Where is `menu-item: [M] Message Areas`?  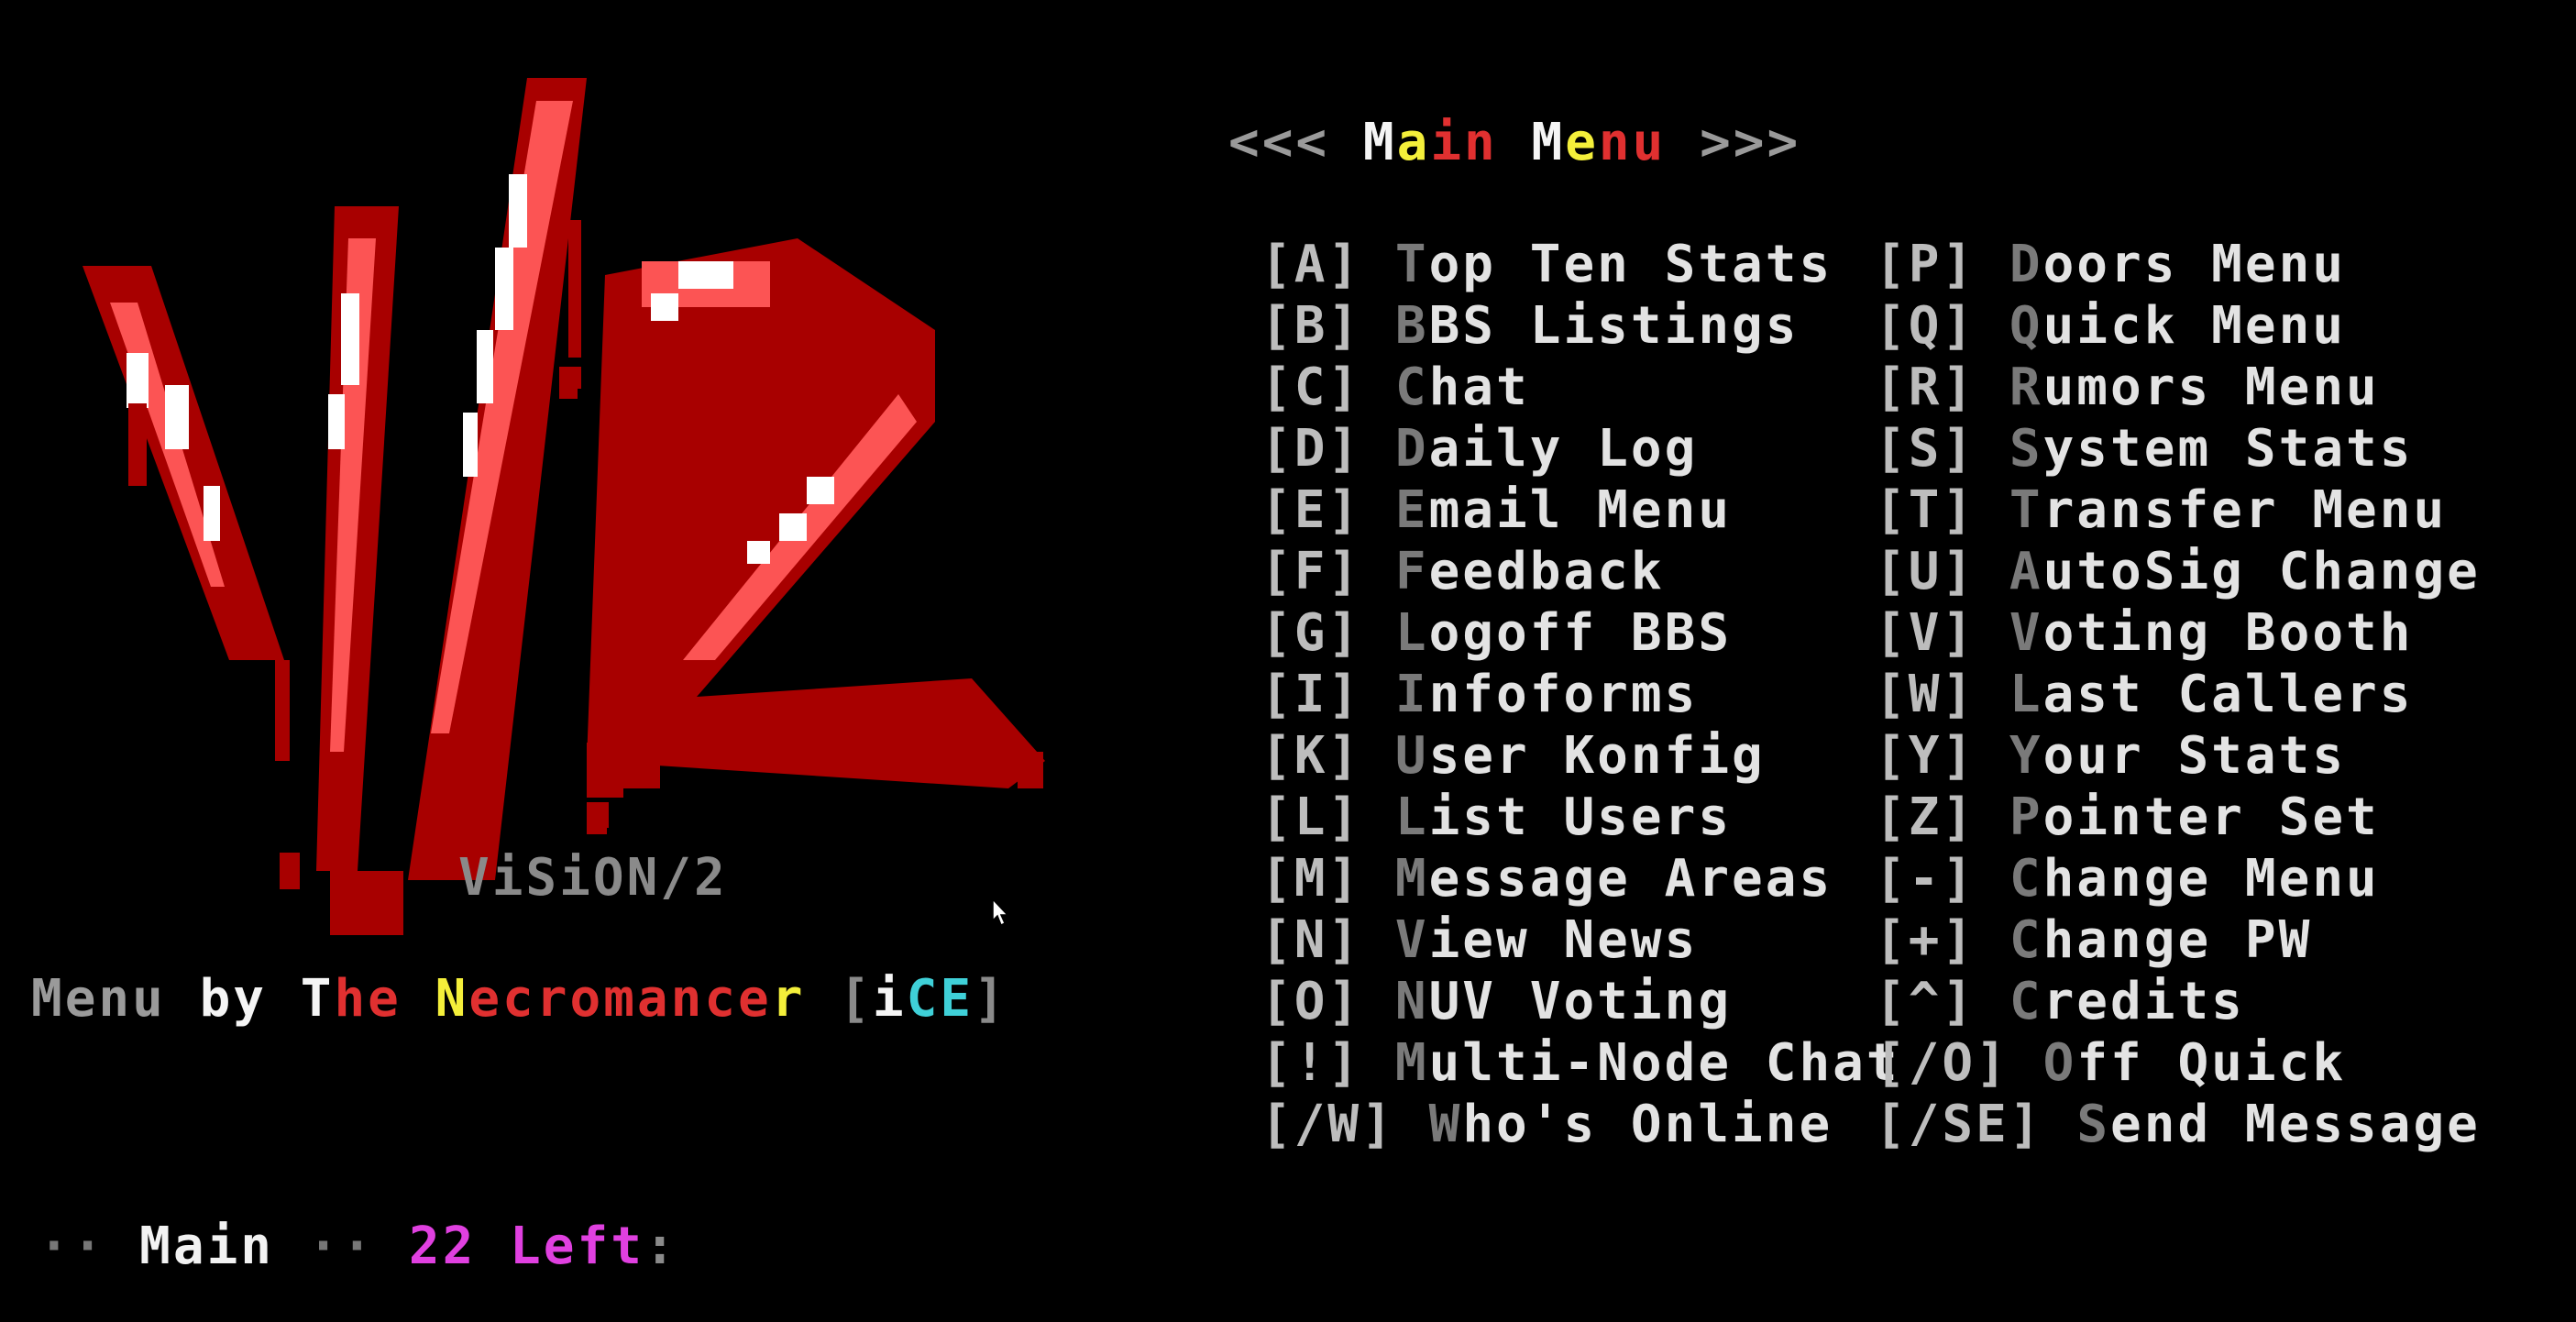
menu-item: [M] Message Areas is located at coordinates (1580, 878).